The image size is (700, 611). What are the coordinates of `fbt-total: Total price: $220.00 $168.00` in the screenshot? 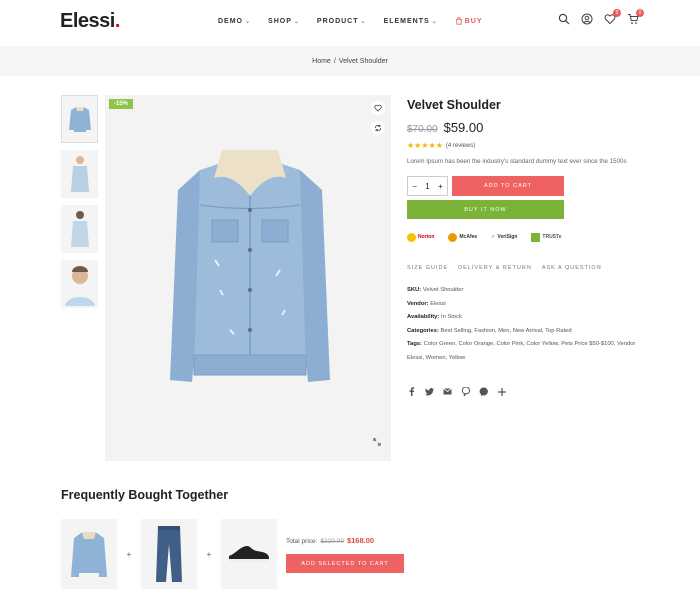 It's located at (330, 540).